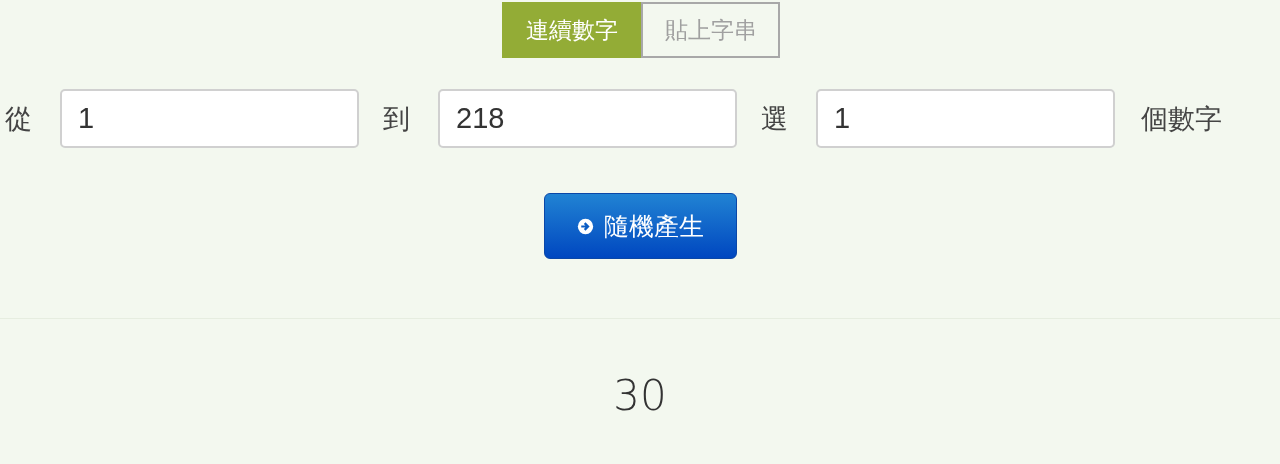 Image resolution: width=1280 pixels, height=464 pixels. What do you see at coordinates (587, 118) in the screenshot?
I see `number-field: 218` at bounding box center [587, 118].